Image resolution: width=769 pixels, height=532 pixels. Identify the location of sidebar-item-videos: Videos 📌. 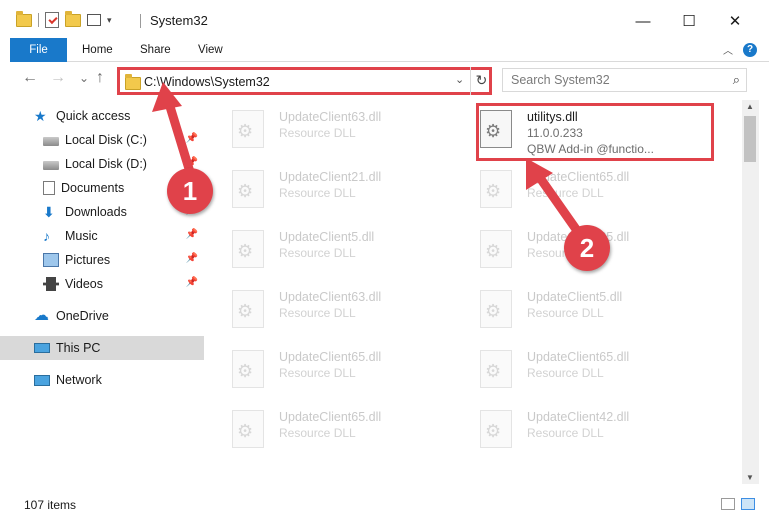
(102, 284).